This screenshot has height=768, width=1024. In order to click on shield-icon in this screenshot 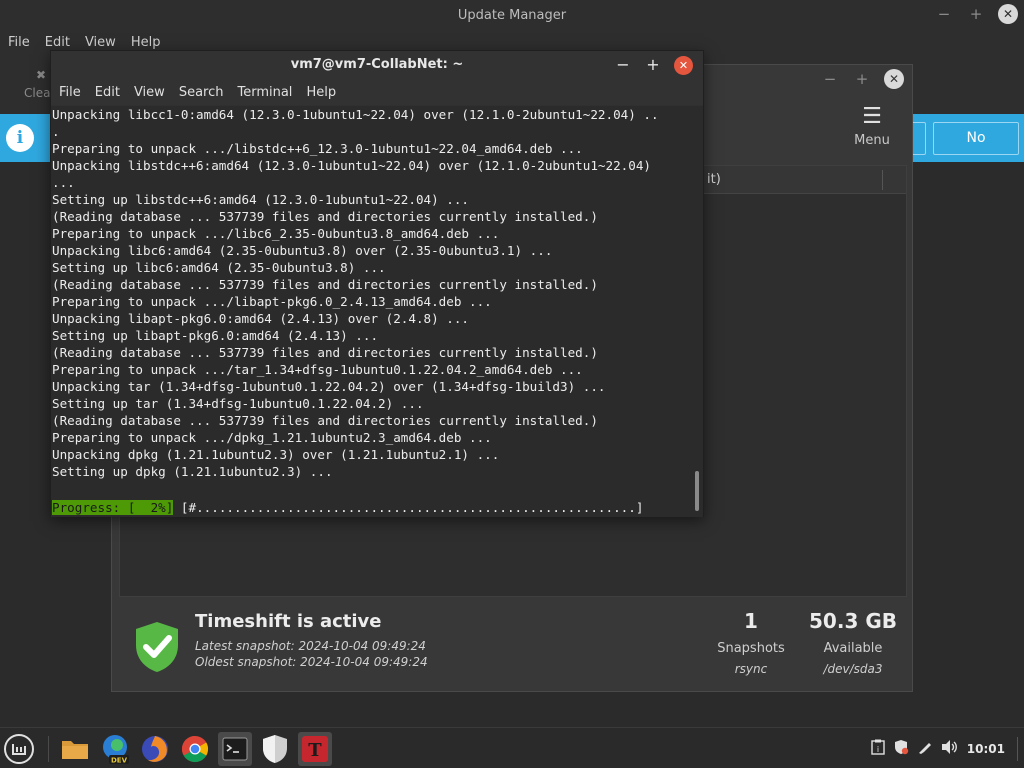, I will do `click(275, 749)`.